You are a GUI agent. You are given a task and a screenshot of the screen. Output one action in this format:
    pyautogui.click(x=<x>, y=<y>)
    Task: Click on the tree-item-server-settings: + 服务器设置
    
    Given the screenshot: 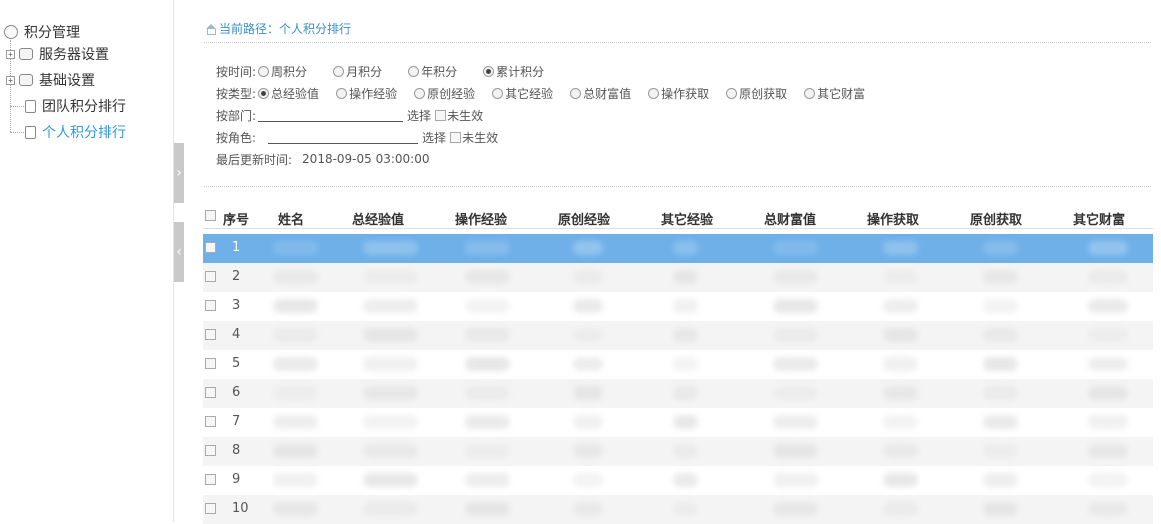 What is the action you would take?
    pyautogui.click(x=57, y=54)
    